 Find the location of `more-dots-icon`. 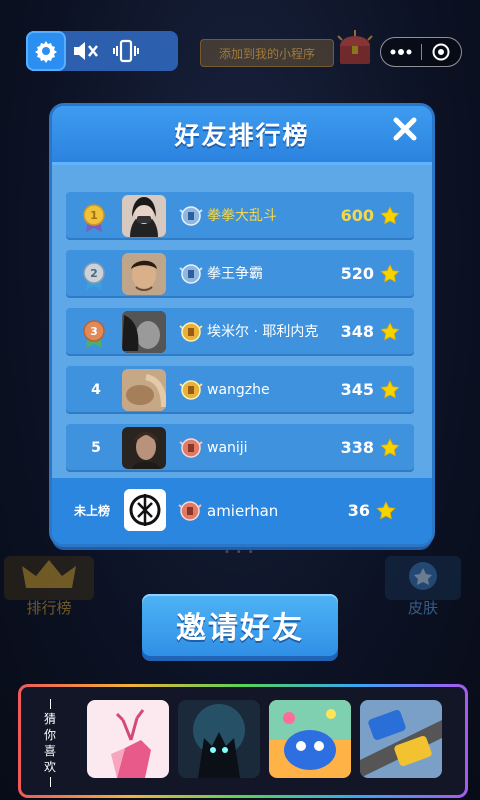

more-dots-icon is located at coordinates (401, 52).